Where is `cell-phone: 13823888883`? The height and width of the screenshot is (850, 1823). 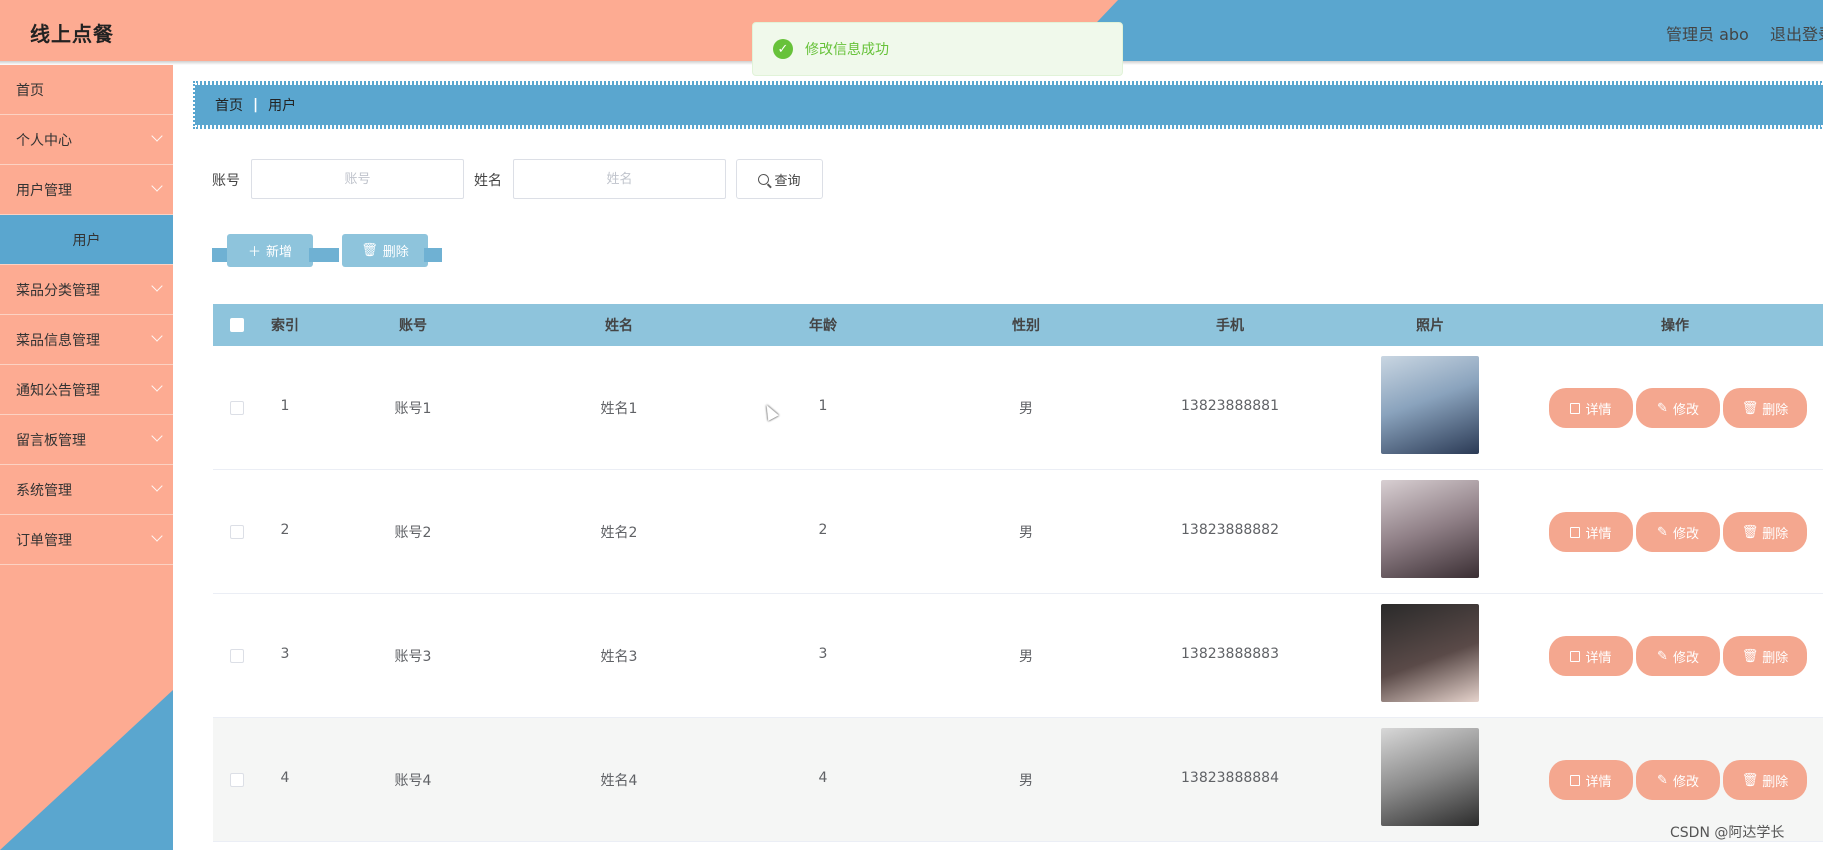 cell-phone: 13823888883 is located at coordinates (1230, 654).